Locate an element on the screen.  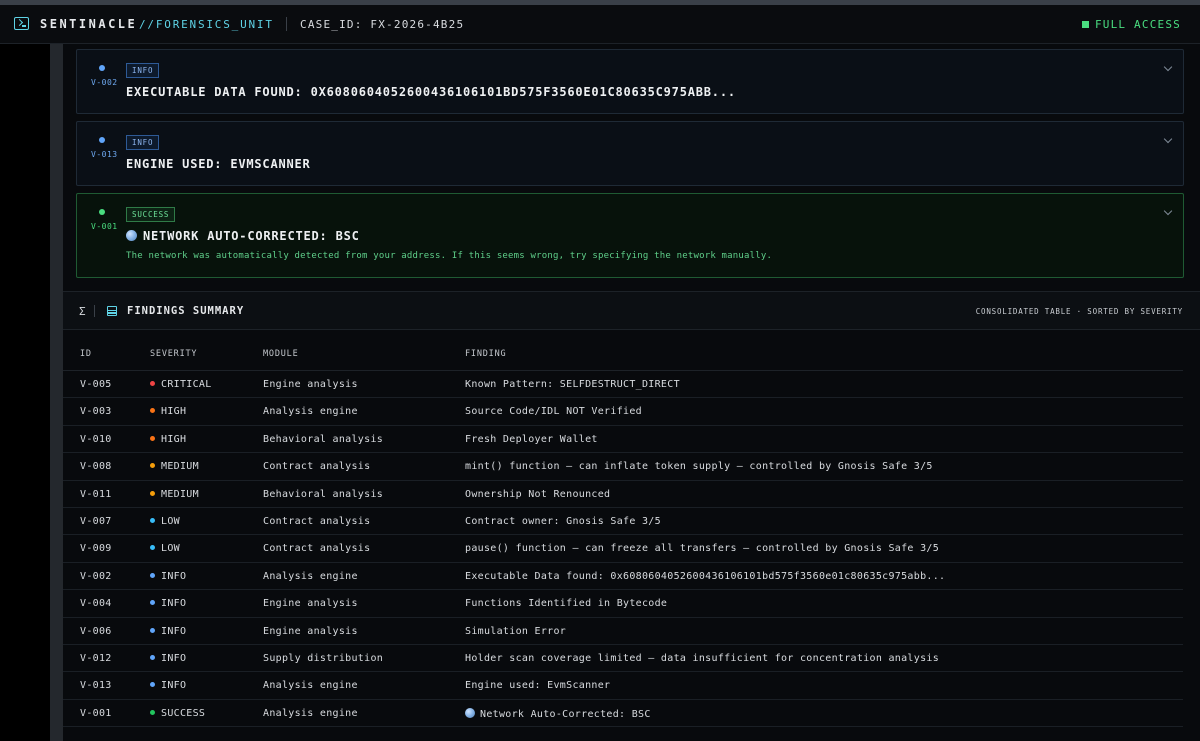
row-finding: Engine used: EvmScanner is located at coordinates (537, 685).